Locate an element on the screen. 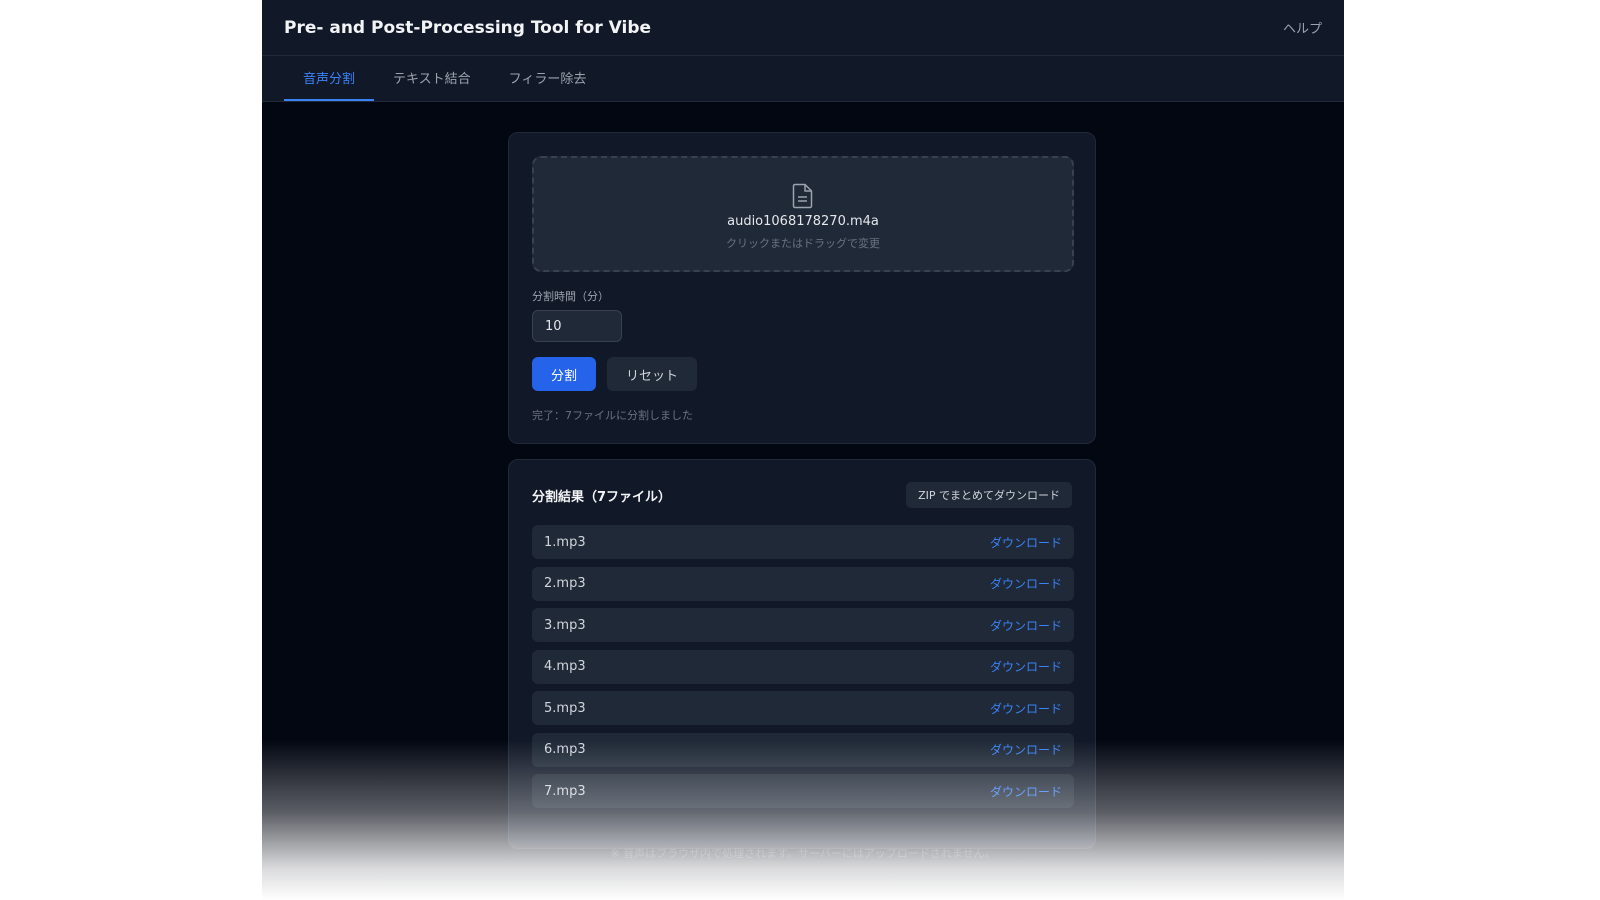 The width and height of the screenshot is (1600, 900). file-row-name: 3.mp3 is located at coordinates (565, 625).